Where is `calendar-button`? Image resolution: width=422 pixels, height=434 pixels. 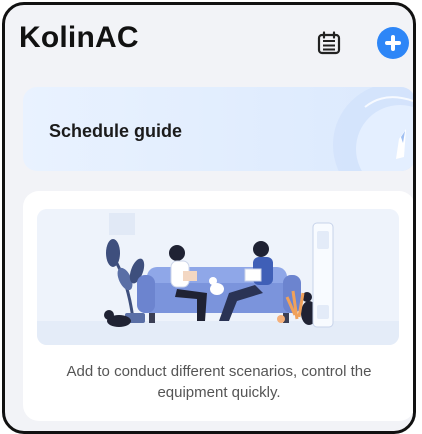
calendar-button is located at coordinates (329, 43).